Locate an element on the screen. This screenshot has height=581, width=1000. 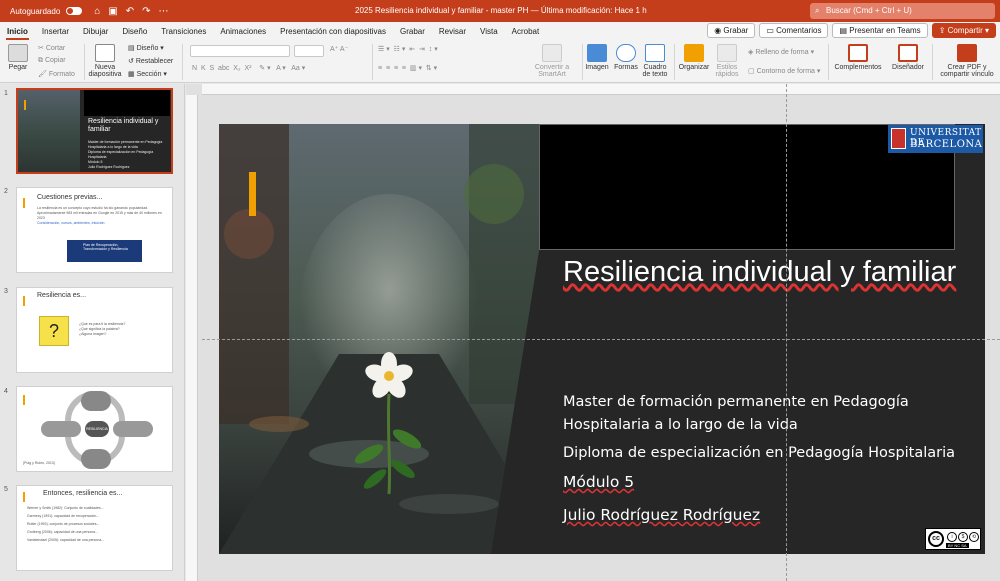
teams-button: ▤ Presentar en Teams is located at coordinates (880, 30).